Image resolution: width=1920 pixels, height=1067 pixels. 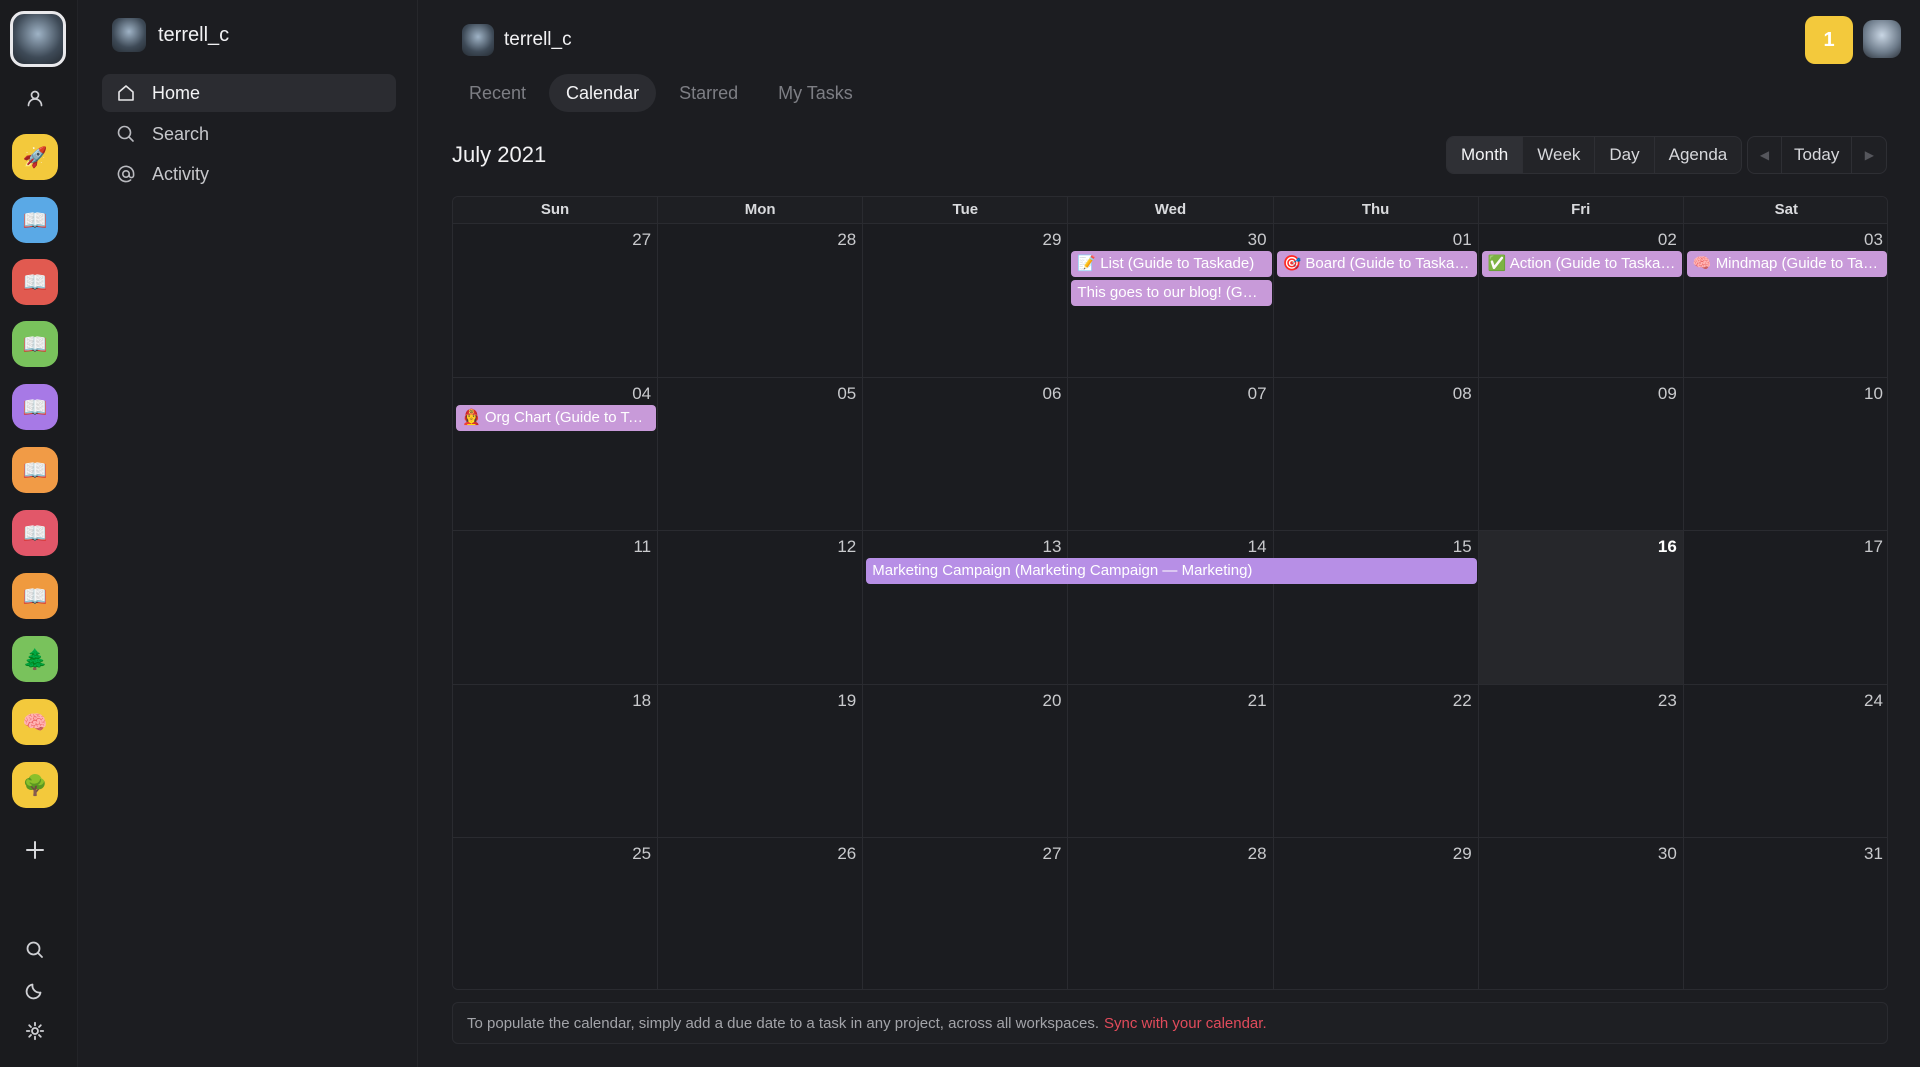 What do you see at coordinates (556, 417) in the screenshot?
I see `calendar-event: 👩‍🚒 Org Chart (Guide to Taskade)` at bounding box center [556, 417].